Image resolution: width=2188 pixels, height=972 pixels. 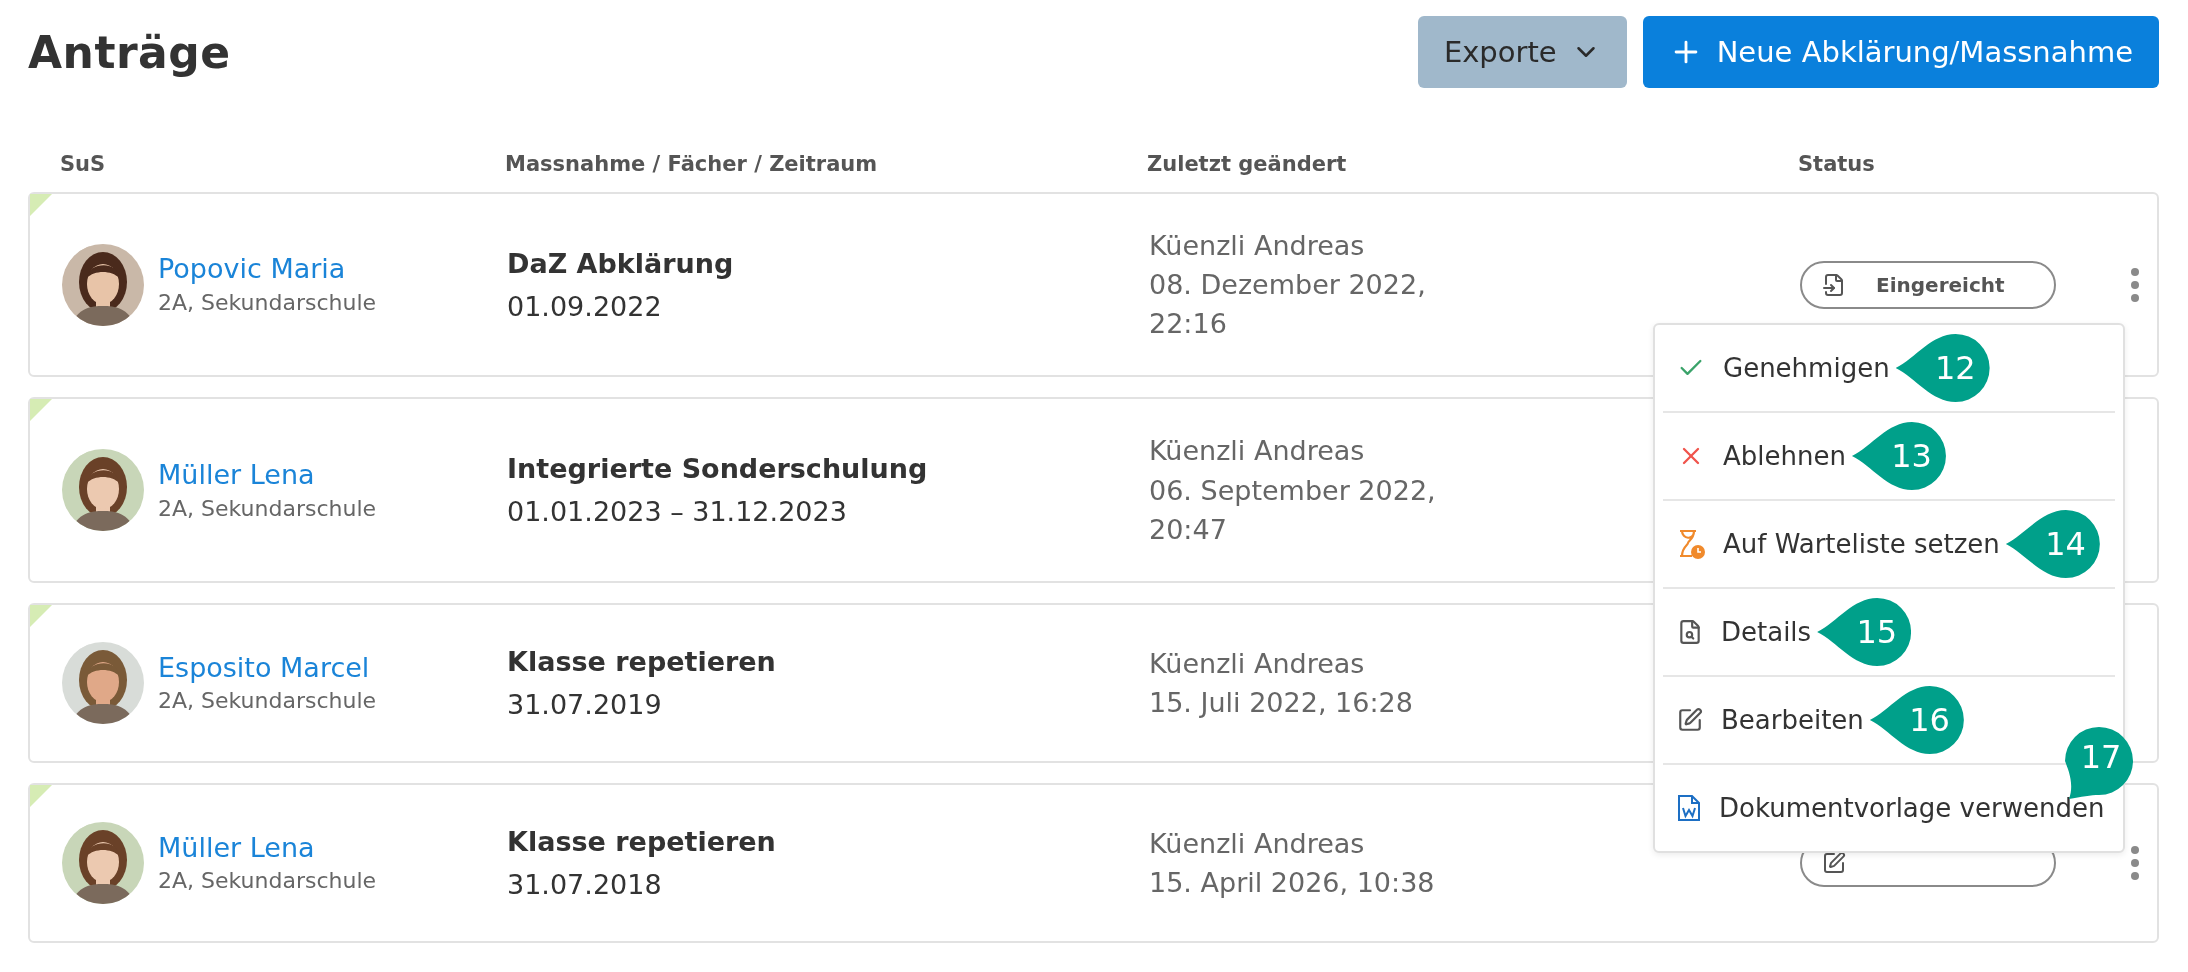 I want to click on column-header: Zuletzt geändert, so click(x=1247, y=164).